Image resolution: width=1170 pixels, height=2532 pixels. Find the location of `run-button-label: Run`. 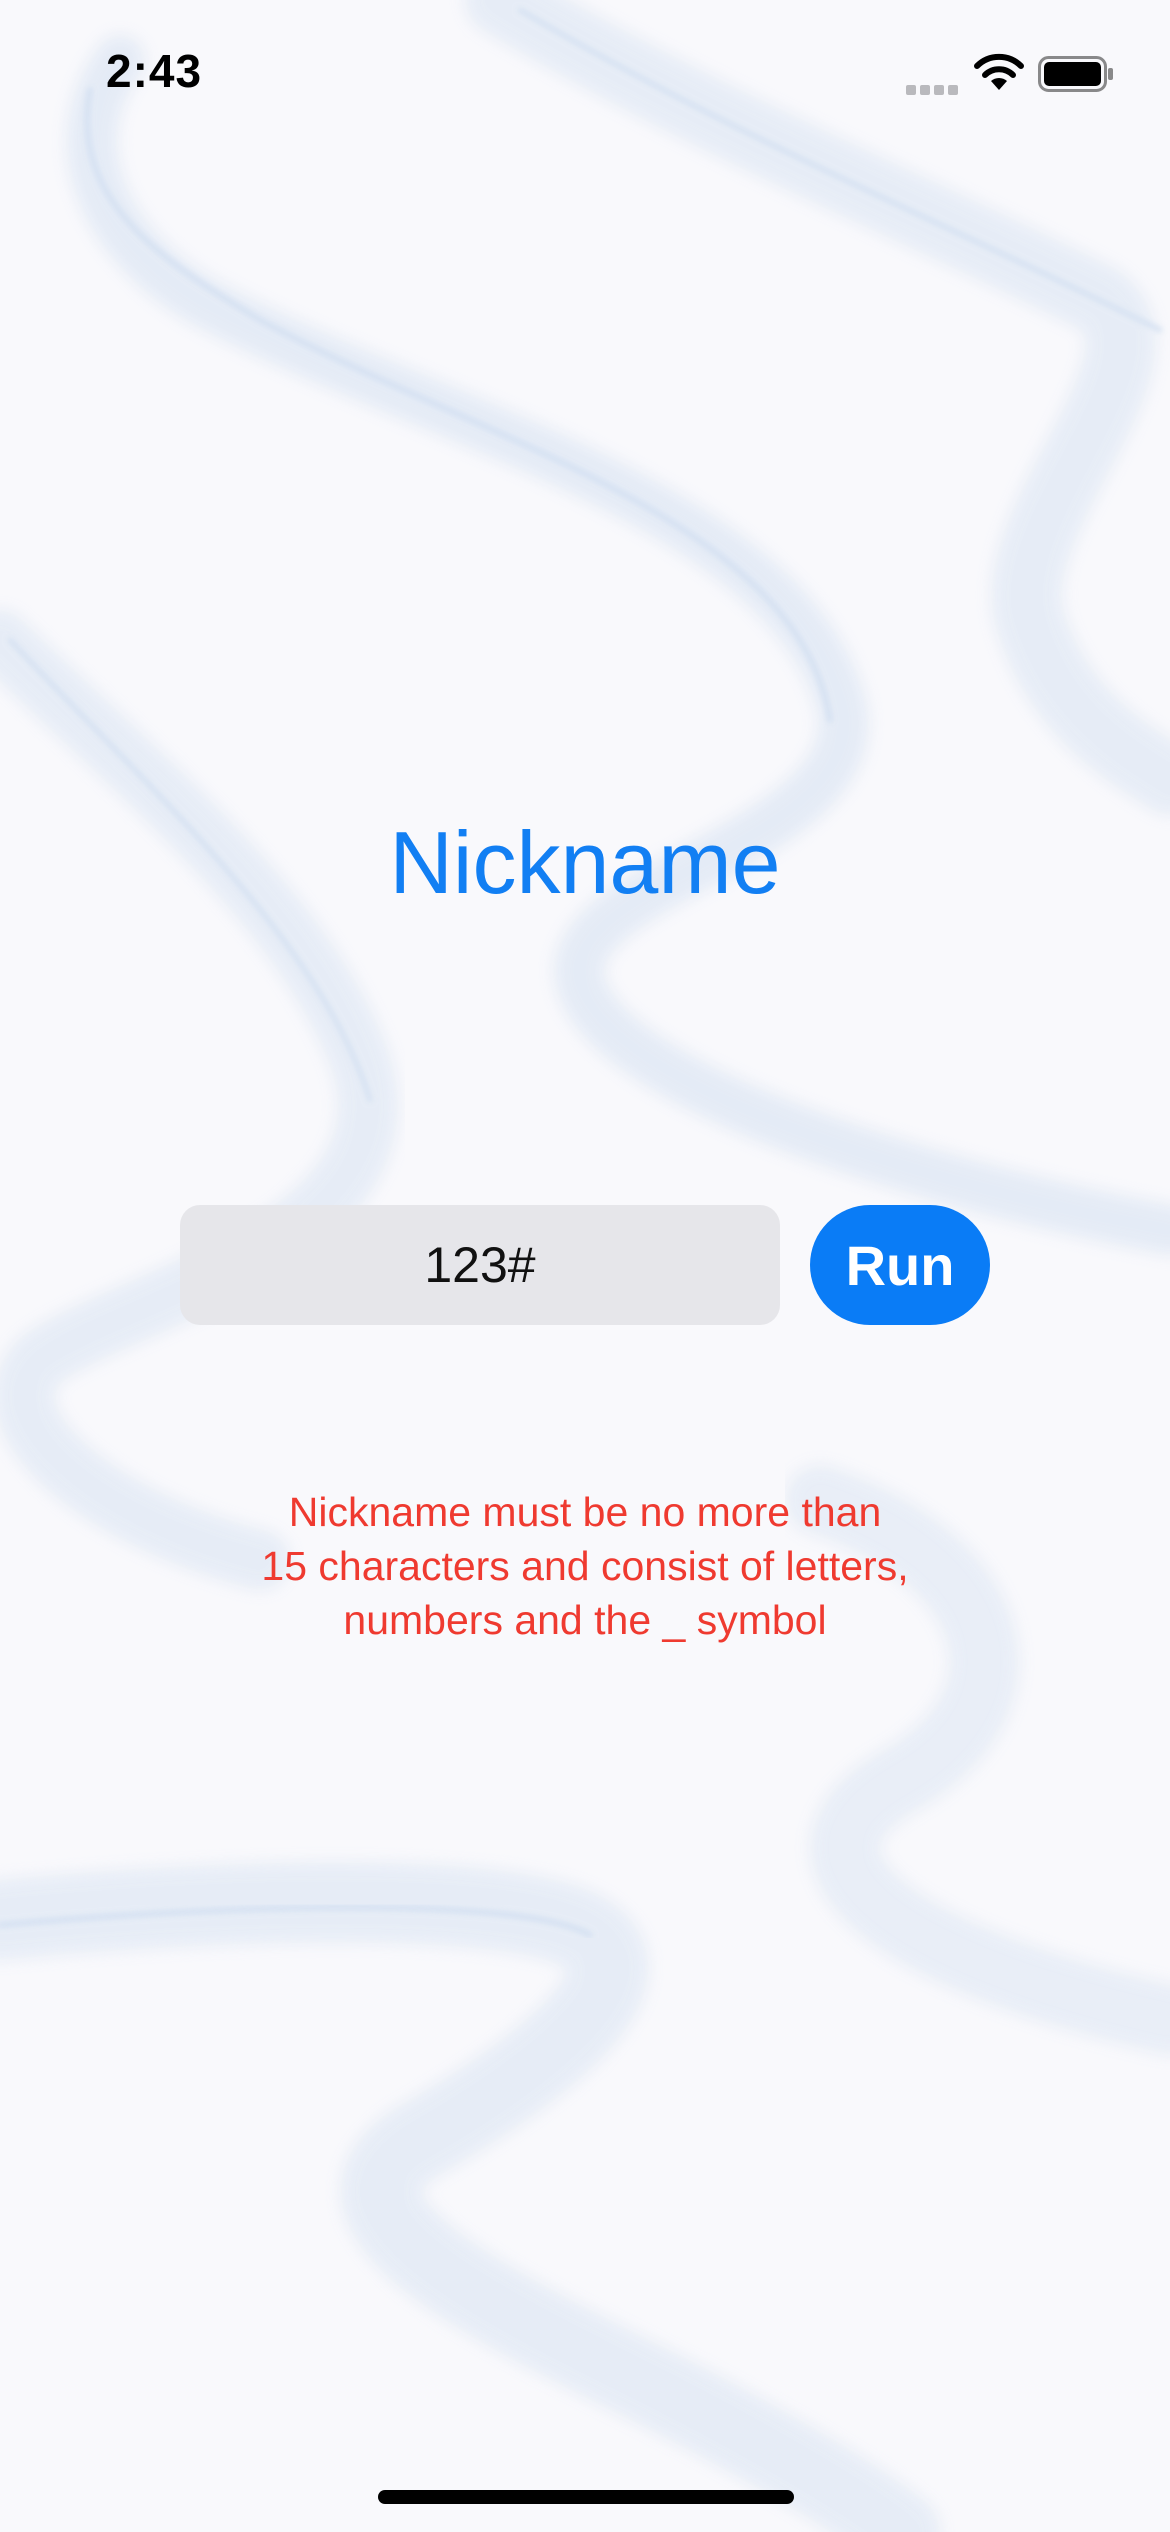

run-button-label: Run is located at coordinates (900, 1265).